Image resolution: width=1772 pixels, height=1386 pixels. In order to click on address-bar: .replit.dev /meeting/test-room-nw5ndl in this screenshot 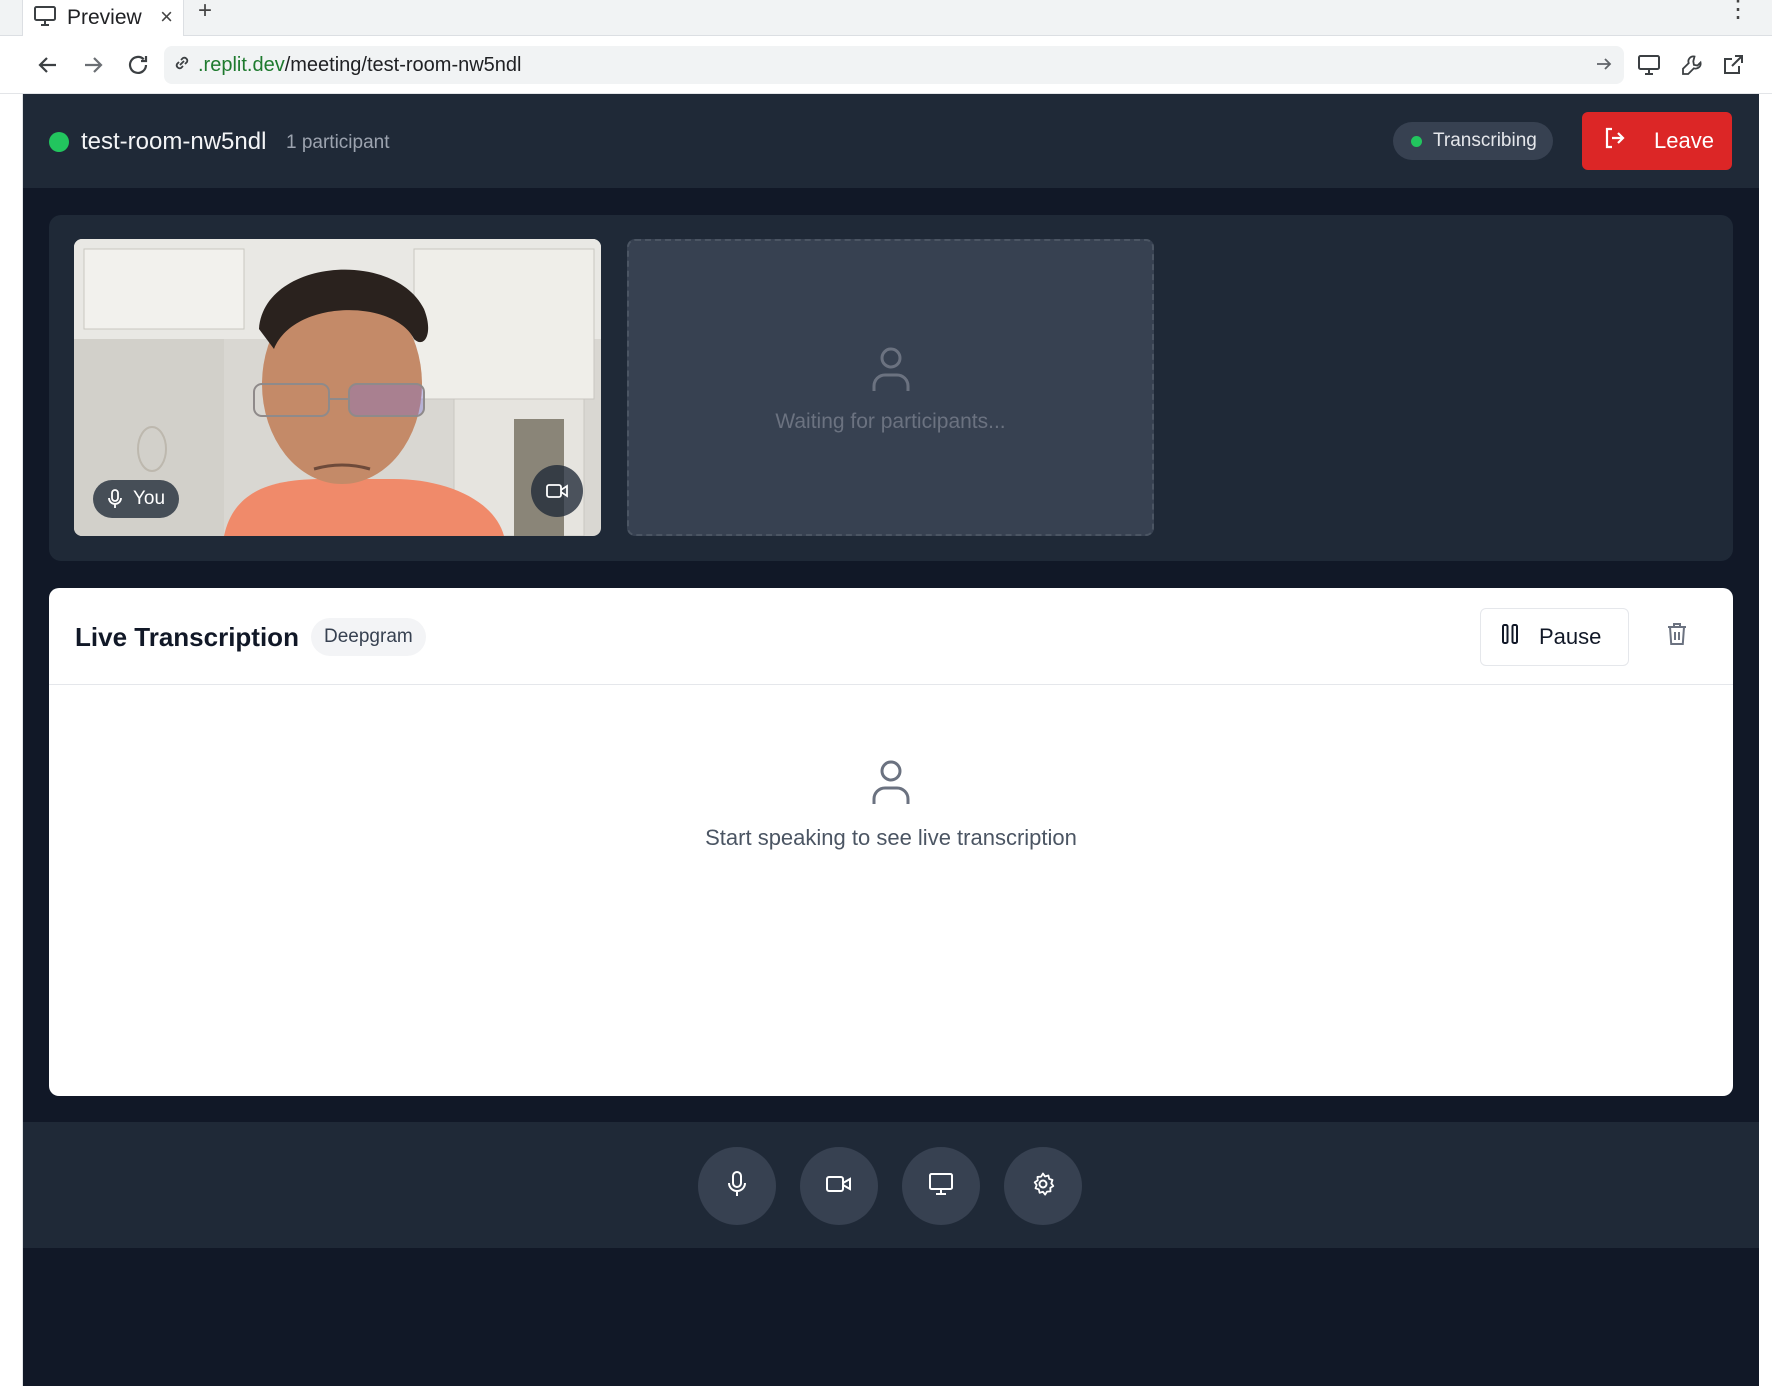, I will do `click(894, 65)`.